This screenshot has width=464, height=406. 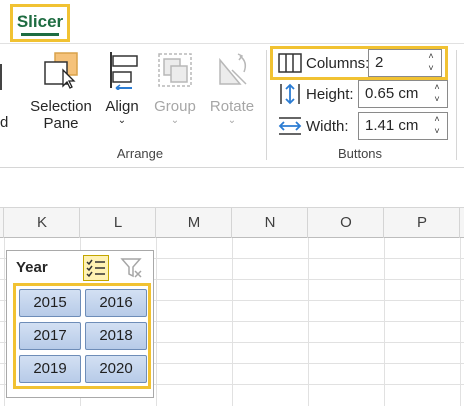 I want to click on column-header-o: O, so click(x=346, y=223).